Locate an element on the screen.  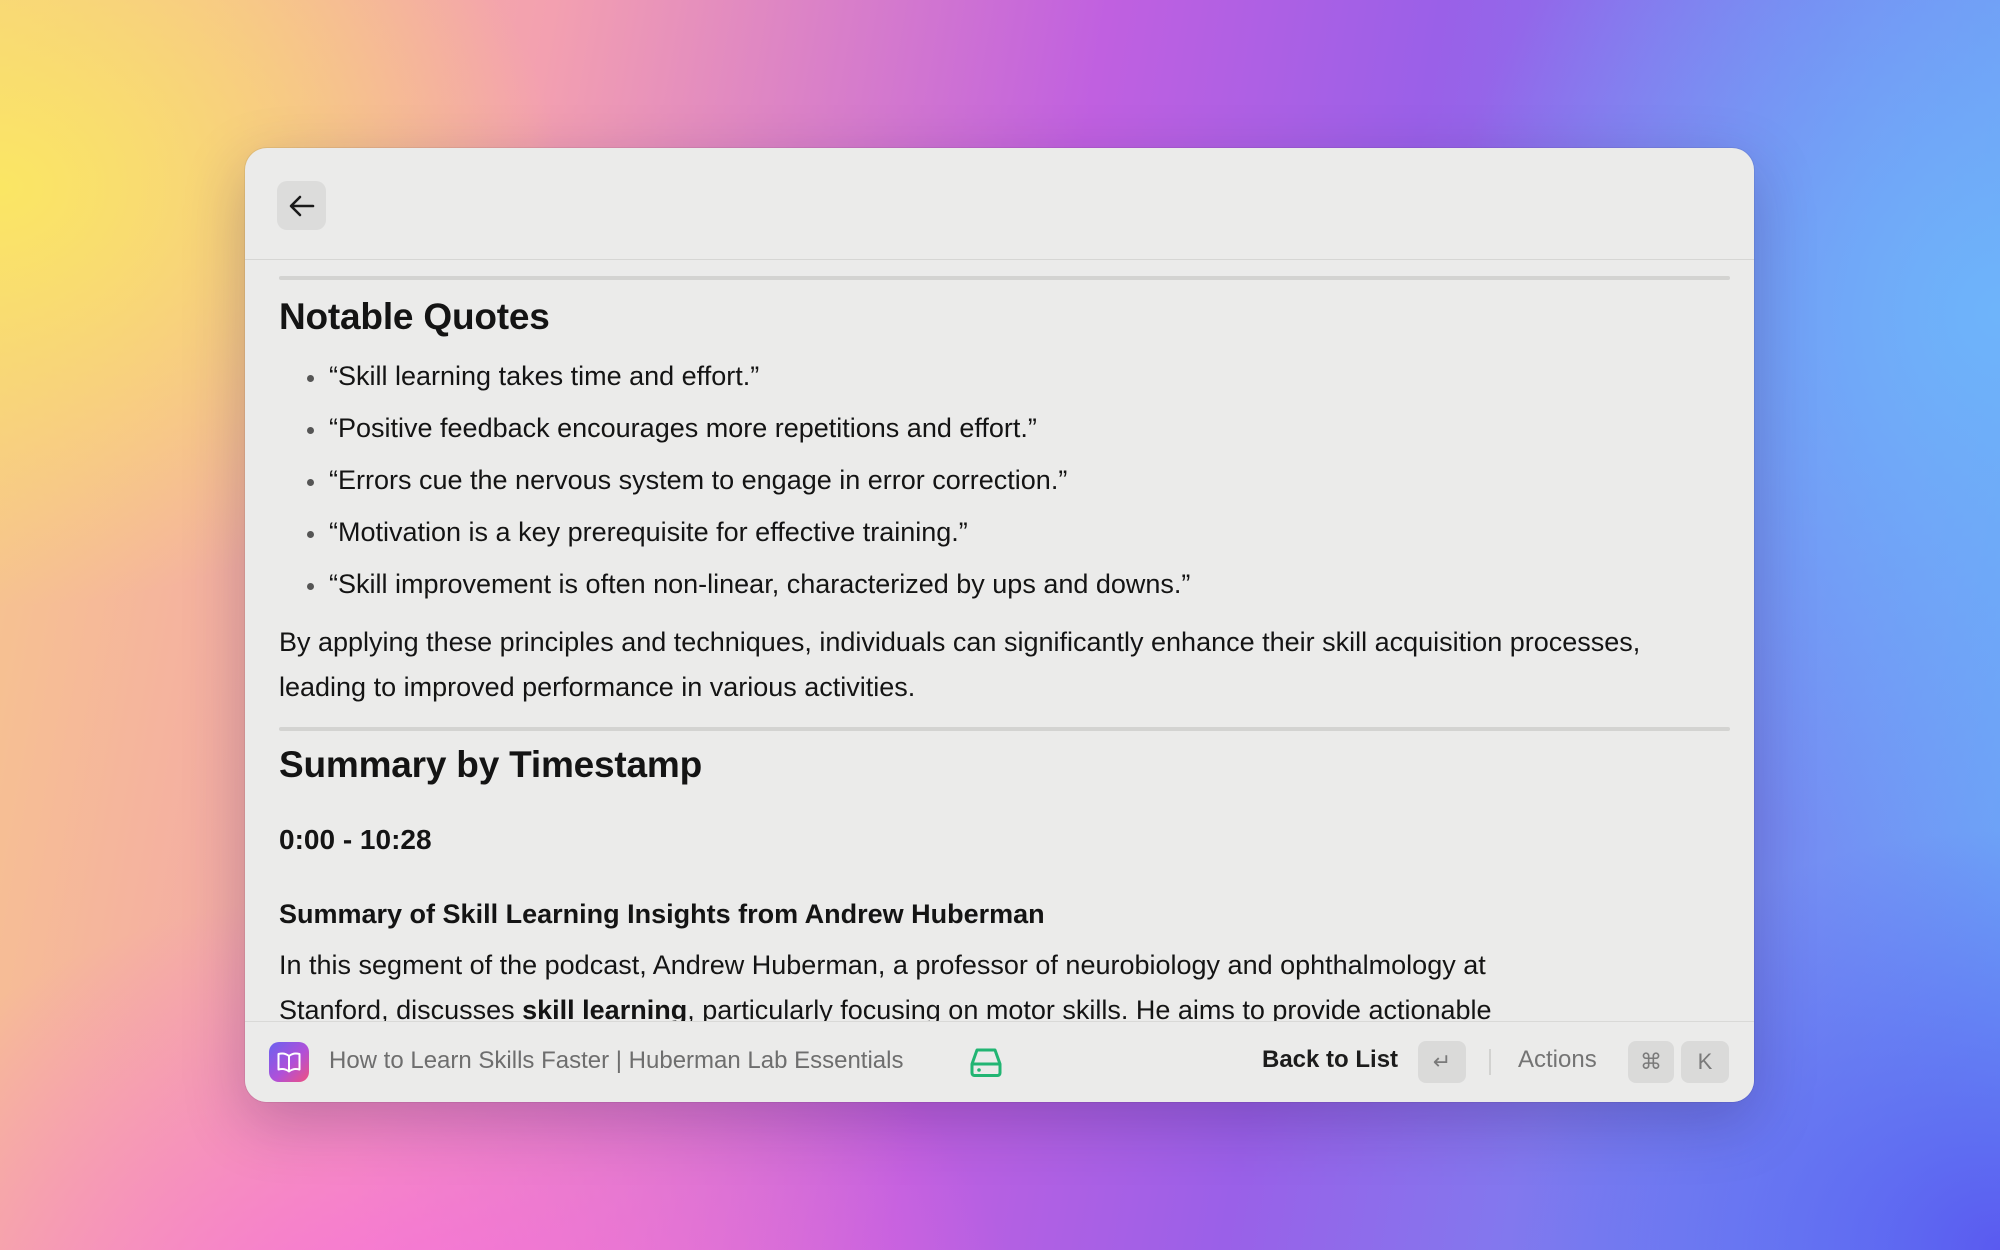
footer-separator is located at coordinates (1490, 1062).